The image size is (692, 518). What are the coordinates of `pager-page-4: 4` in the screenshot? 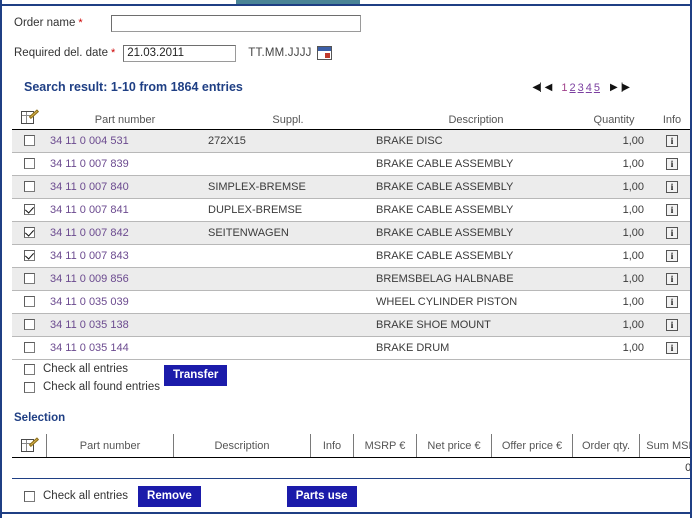 It's located at (589, 88).